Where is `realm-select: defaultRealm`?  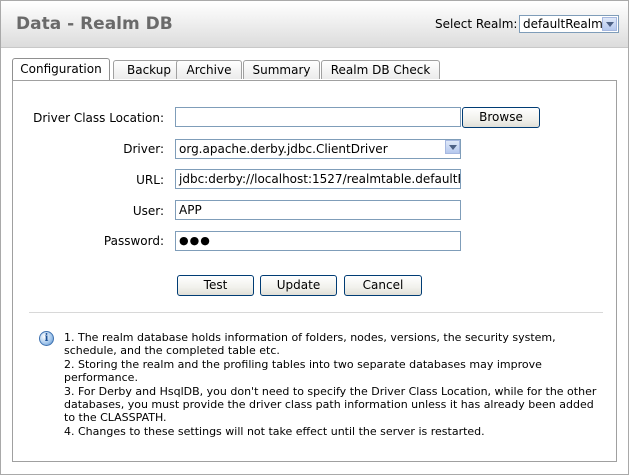 realm-select: defaultRealm is located at coordinates (569, 24).